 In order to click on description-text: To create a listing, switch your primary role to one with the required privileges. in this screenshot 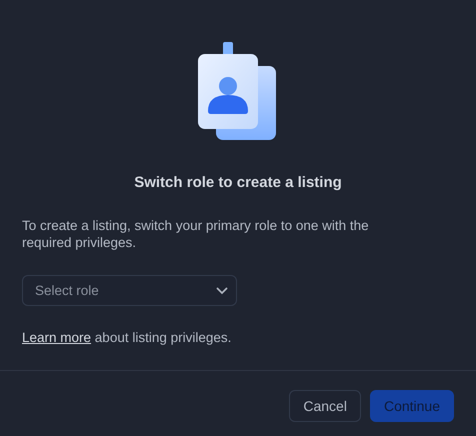, I will do `click(196, 234)`.